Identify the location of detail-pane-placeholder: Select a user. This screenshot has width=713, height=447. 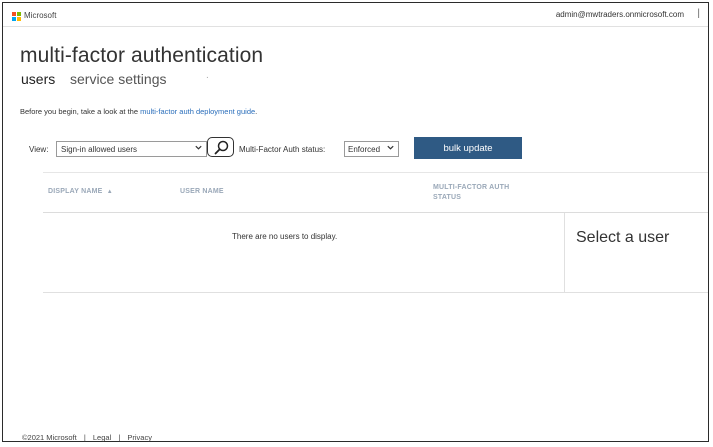
(623, 237).